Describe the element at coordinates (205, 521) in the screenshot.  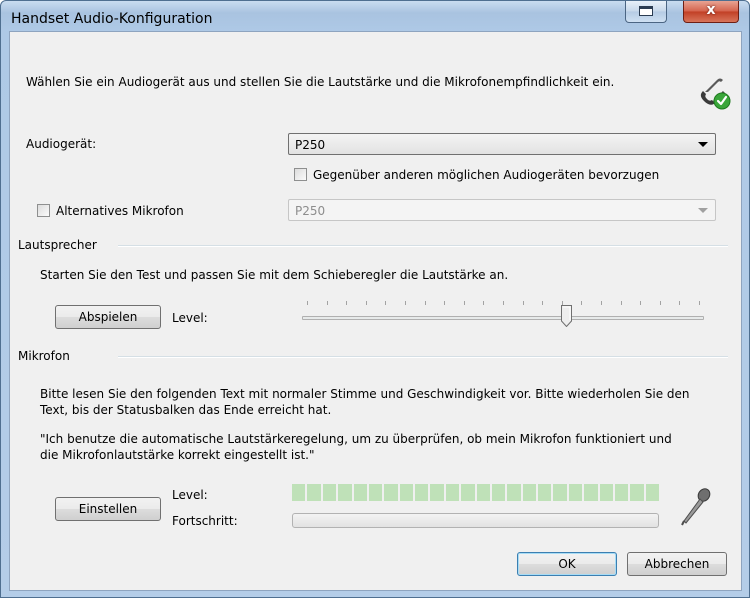
I see `progress-label: Fortschritt:` at that location.